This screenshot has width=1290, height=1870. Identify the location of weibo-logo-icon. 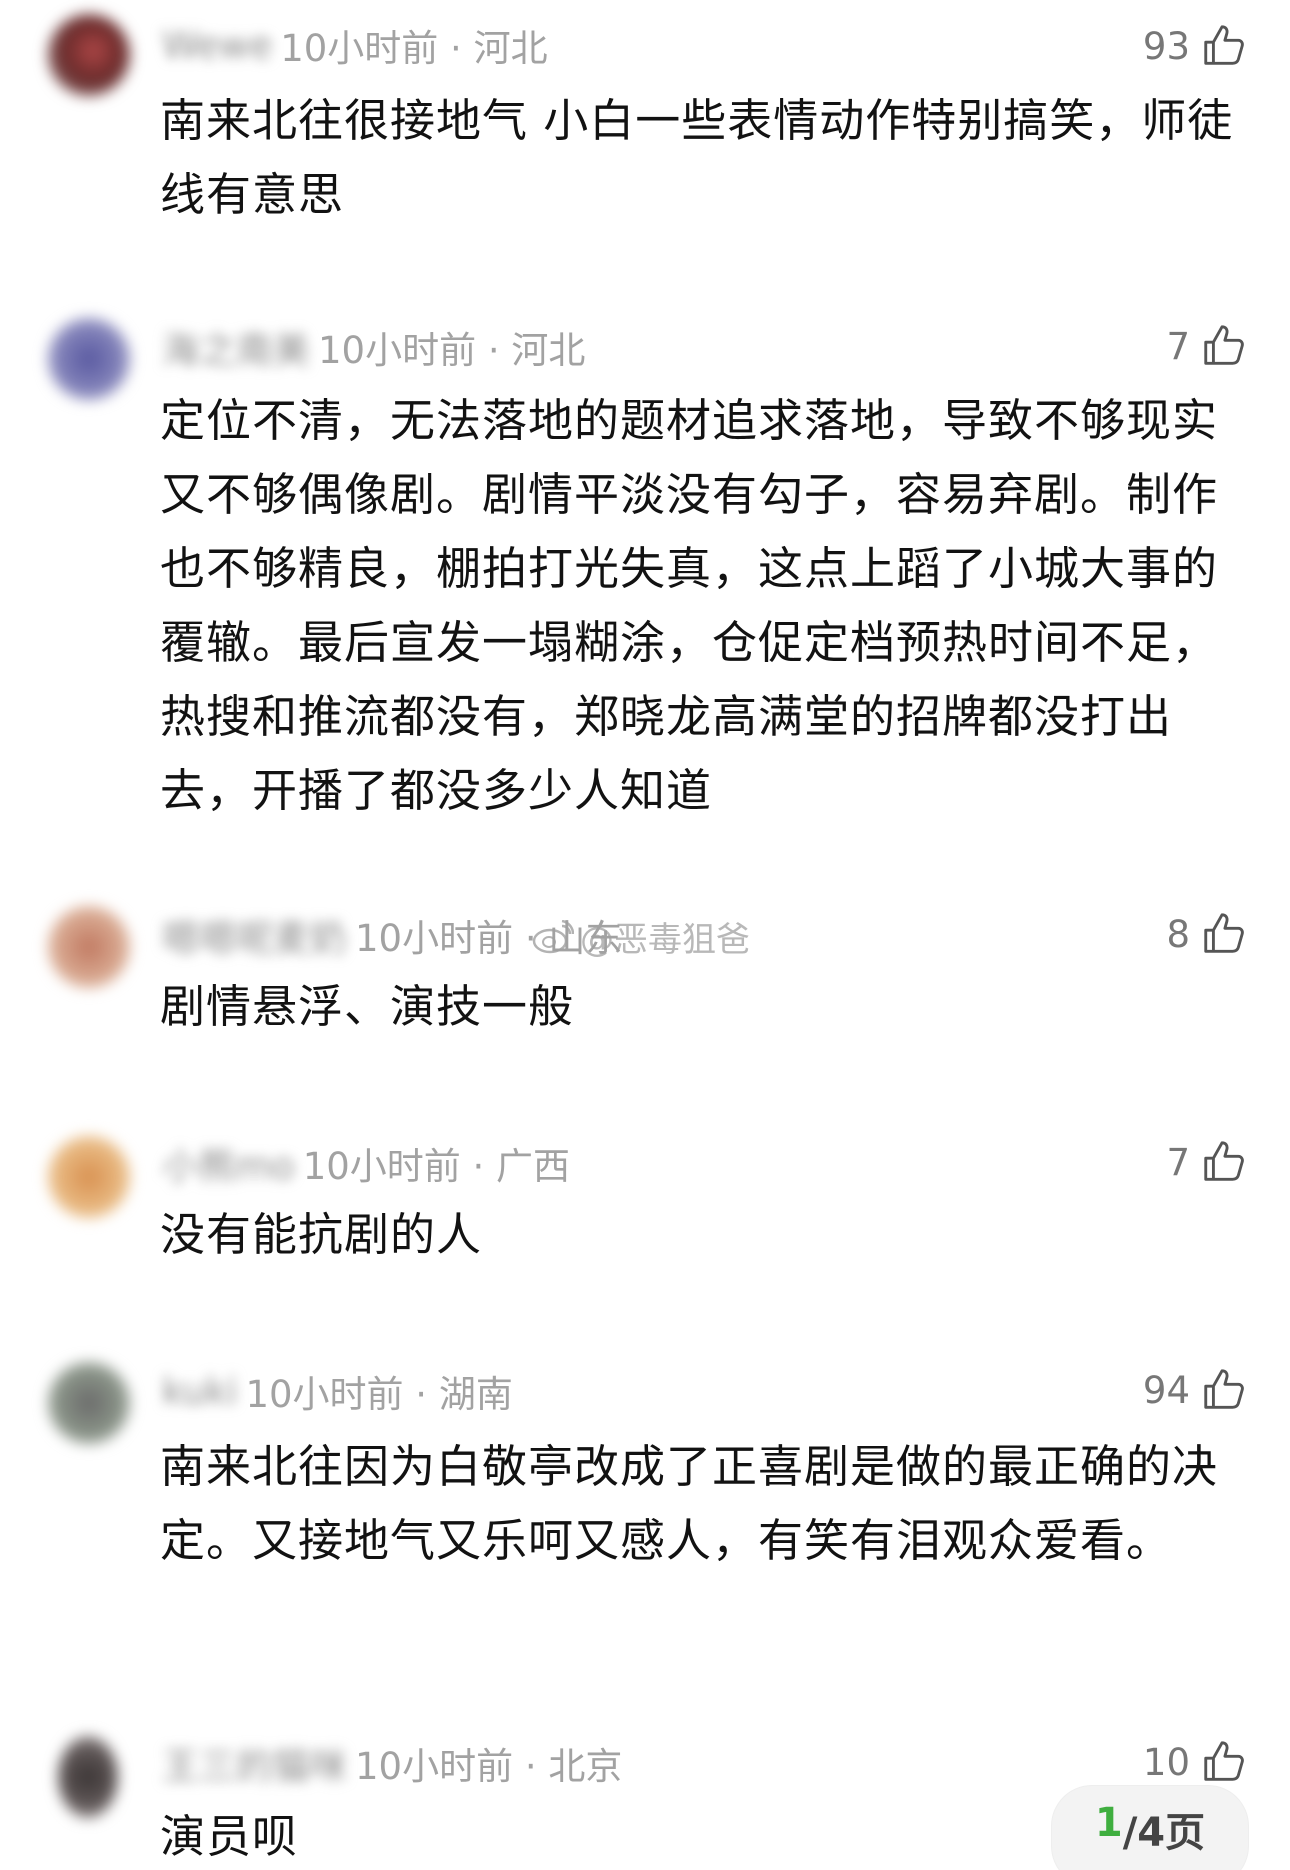
(553, 936).